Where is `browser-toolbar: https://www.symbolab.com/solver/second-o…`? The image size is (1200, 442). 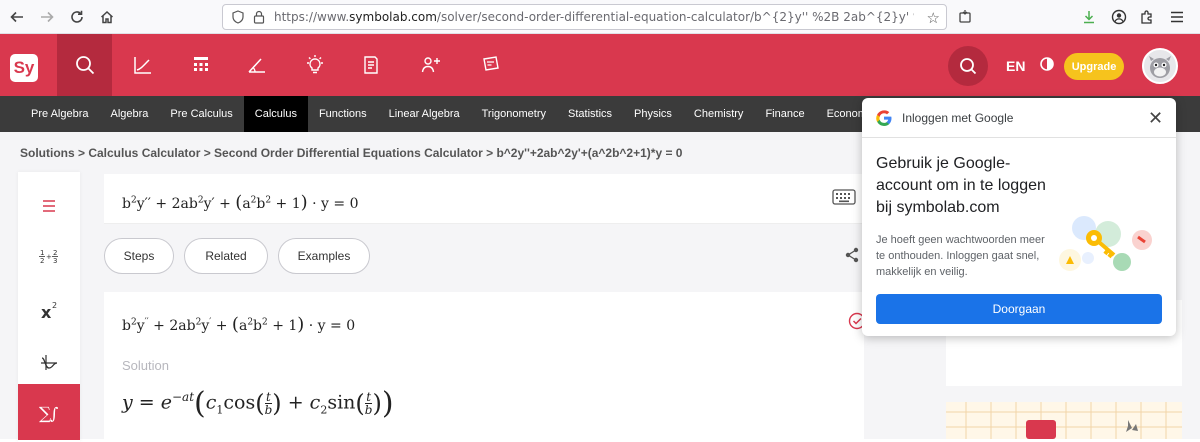 browser-toolbar: https://www.symbolab.com/solver/second-o… is located at coordinates (600, 17).